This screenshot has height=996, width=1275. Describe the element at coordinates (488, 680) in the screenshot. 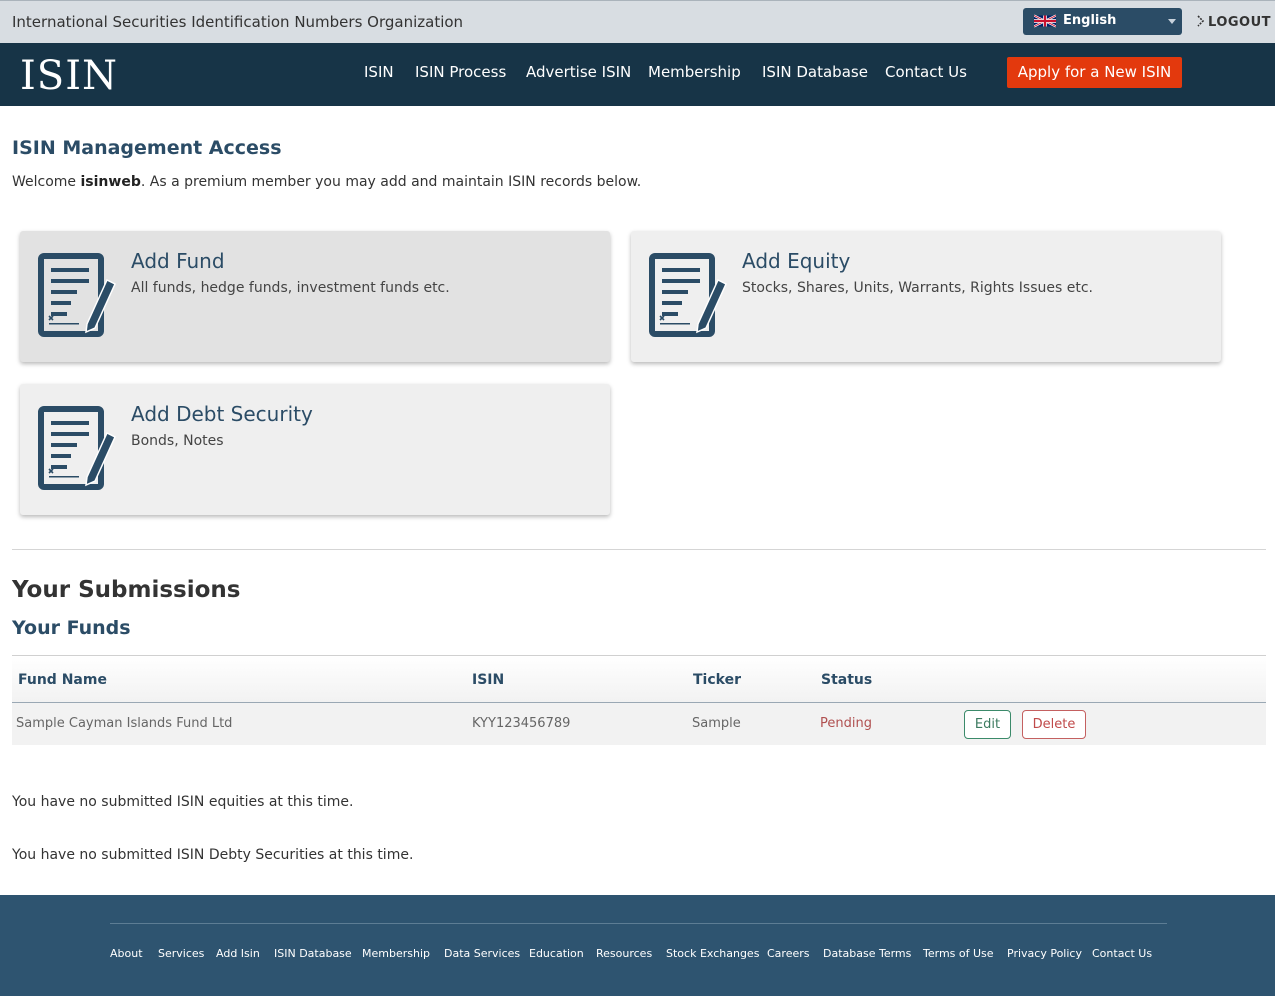

I see `column-header-isin: ISIN` at that location.